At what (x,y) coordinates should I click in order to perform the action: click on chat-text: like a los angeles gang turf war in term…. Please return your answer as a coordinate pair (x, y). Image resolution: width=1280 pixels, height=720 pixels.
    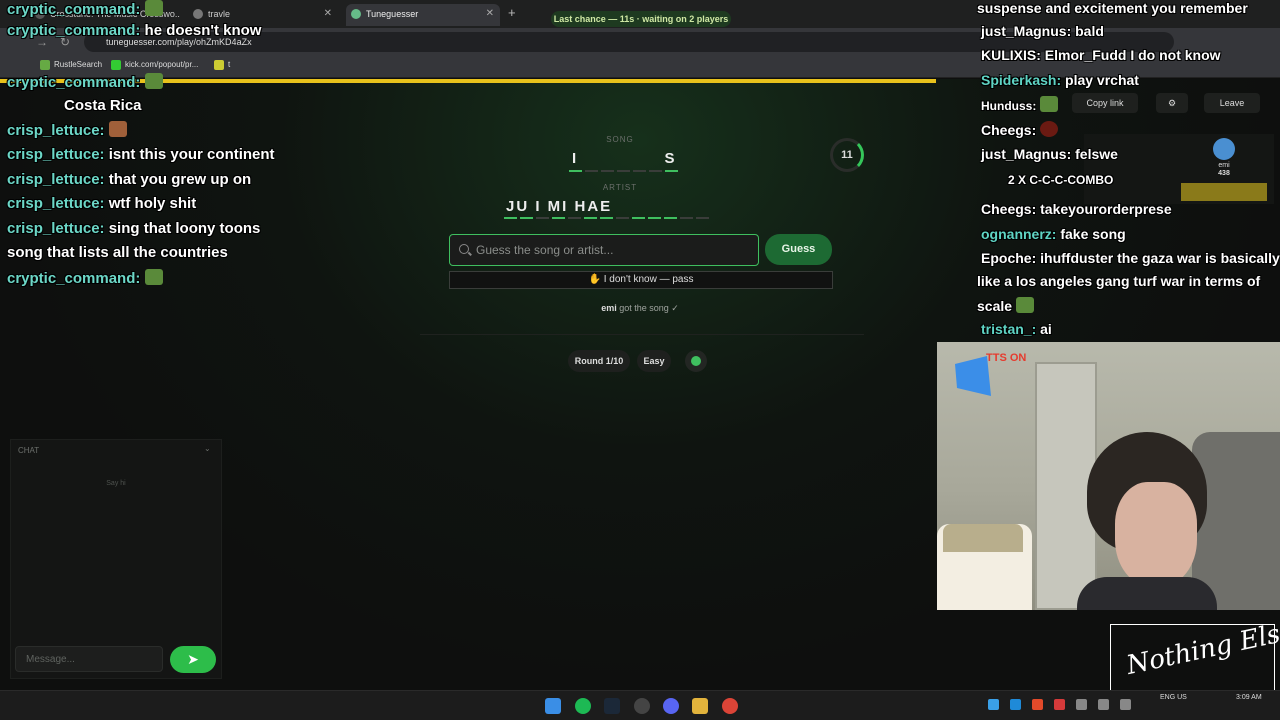
    Looking at the image, I should click on (1119, 281).